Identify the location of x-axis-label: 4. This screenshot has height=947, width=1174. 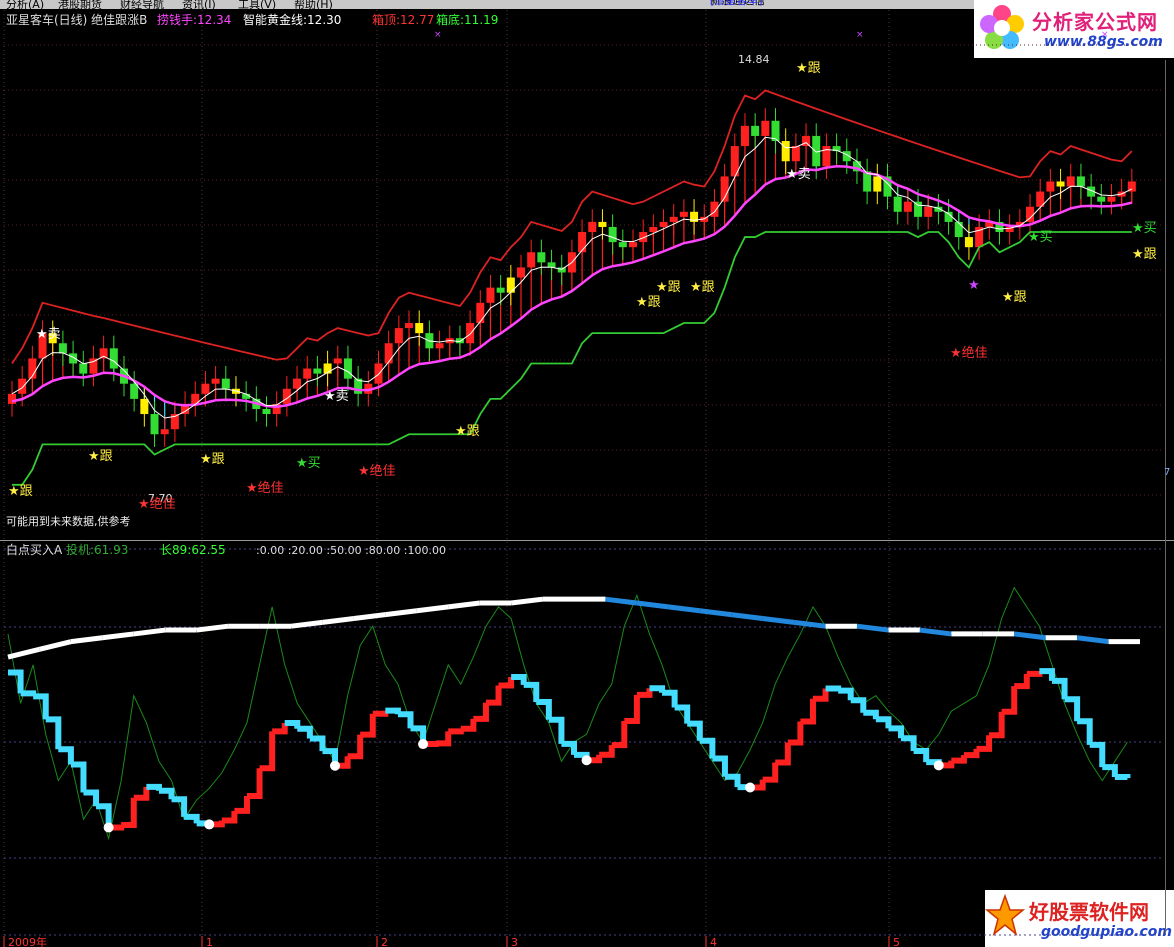
(713, 941).